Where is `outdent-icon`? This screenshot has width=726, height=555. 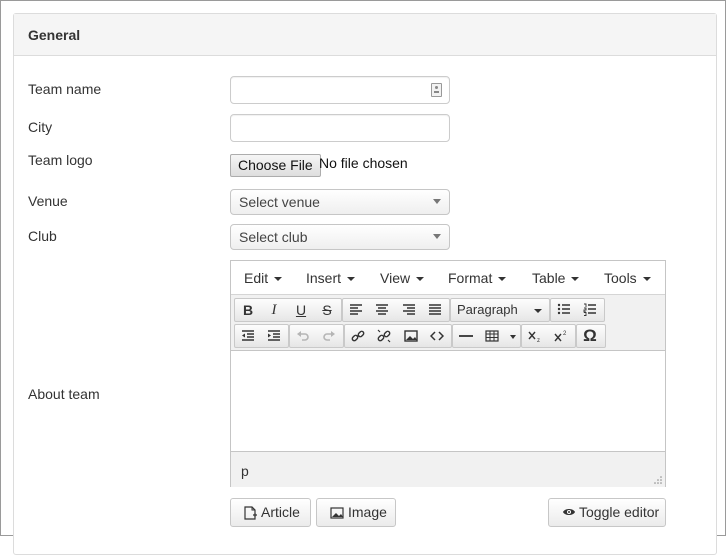 outdent-icon is located at coordinates (248, 335).